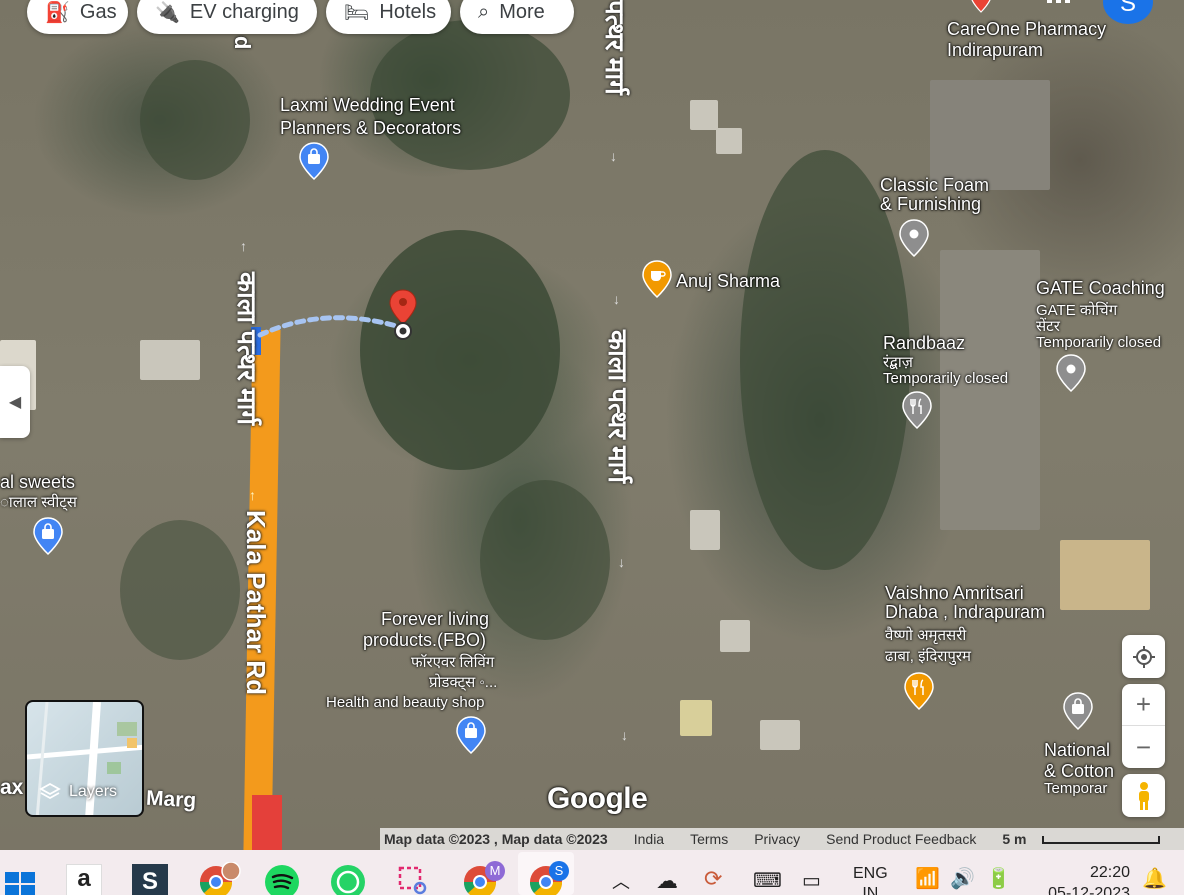  What do you see at coordinates (171, 799) in the screenshot?
I see `road-label-marg: Marg` at bounding box center [171, 799].